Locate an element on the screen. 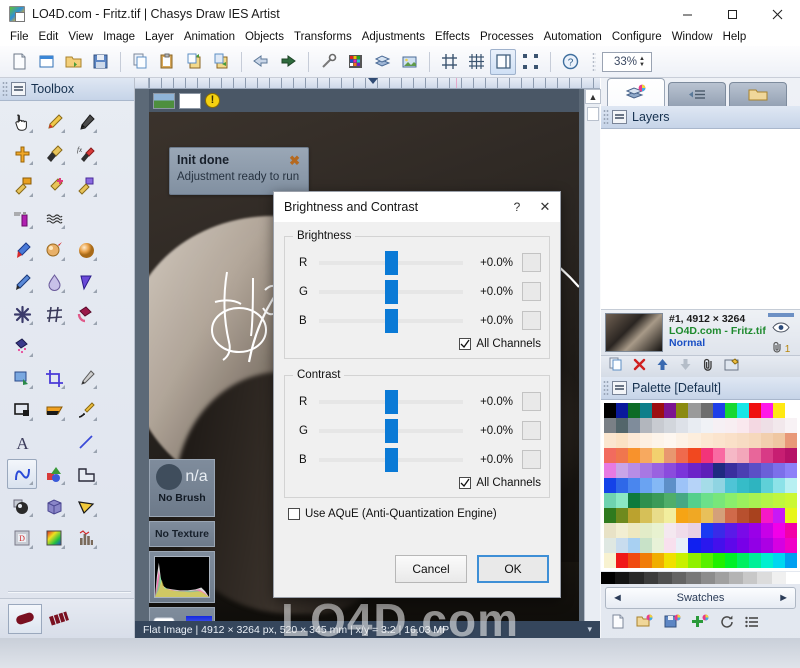 This screenshot has height=668, width=800. contrast-b-slider is located at coordinates (391, 459).